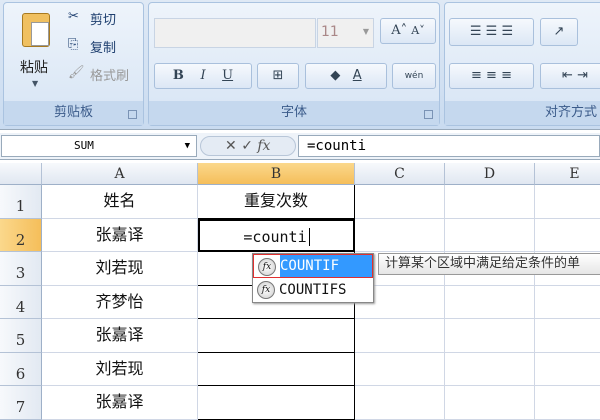 The width and height of the screenshot is (600, 420). Describe the element at coordinates (84, 145) in the screenshot. I see `name-box-value: SUM` at that location.